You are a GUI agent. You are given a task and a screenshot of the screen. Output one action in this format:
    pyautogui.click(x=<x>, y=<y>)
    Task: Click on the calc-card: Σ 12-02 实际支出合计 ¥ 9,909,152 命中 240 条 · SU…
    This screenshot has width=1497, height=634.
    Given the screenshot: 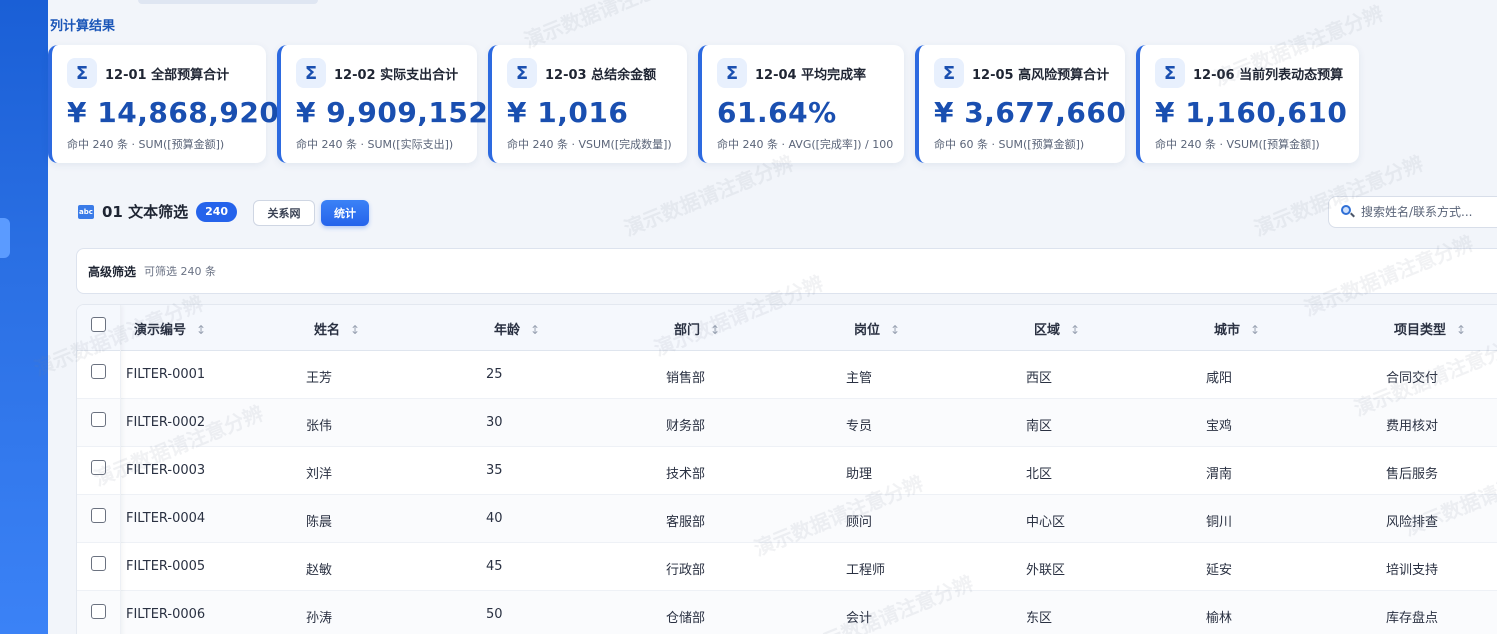 What is the action you would take?
    pyautogui.click(x=383, y=104)
    